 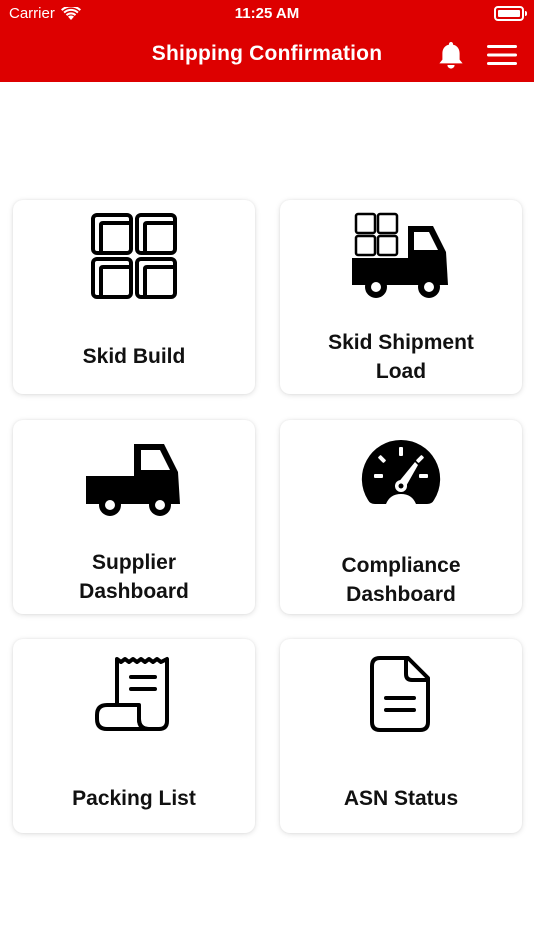 I want to click on tile-label: Supplier Dashboard, so click(x=134, y=577).